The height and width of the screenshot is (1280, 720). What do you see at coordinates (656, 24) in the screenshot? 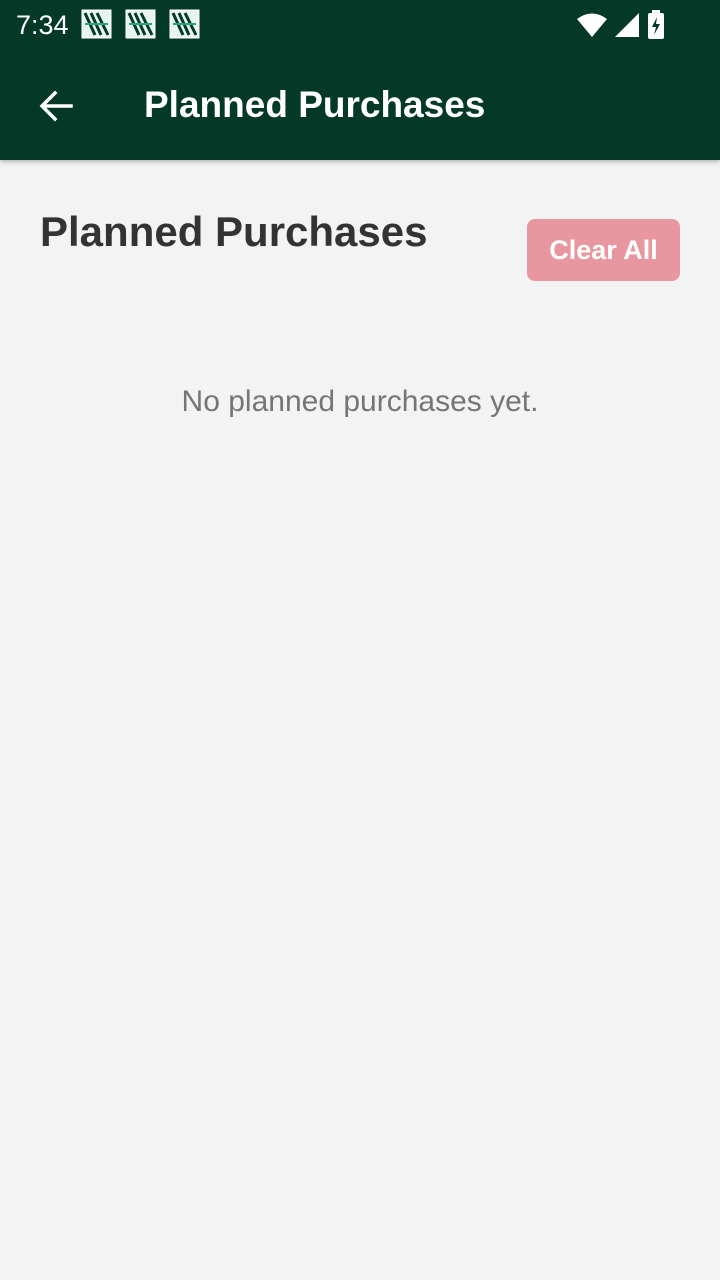
I see `battery-charging-icon` at bounding box center [656, 24].